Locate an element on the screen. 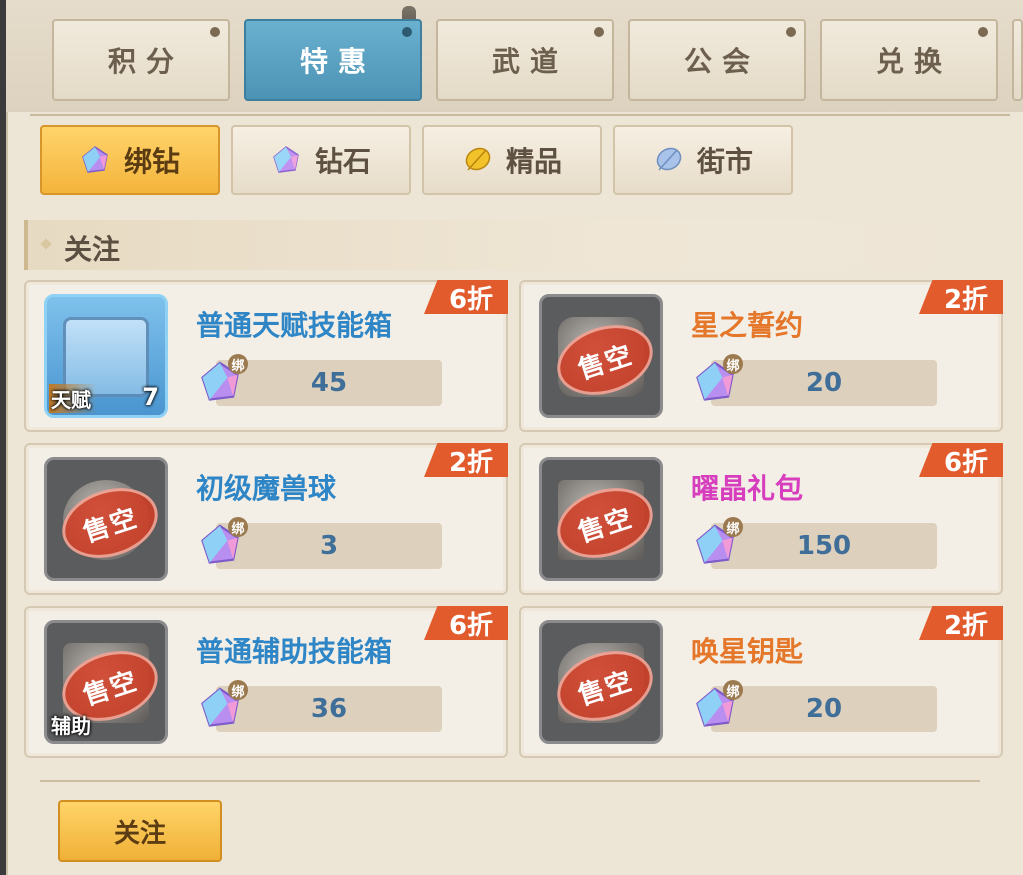 Image resolution: width=1023 pixels, height=875 pixels. tab-guild: 公会 is located at coordinates (717, 60).